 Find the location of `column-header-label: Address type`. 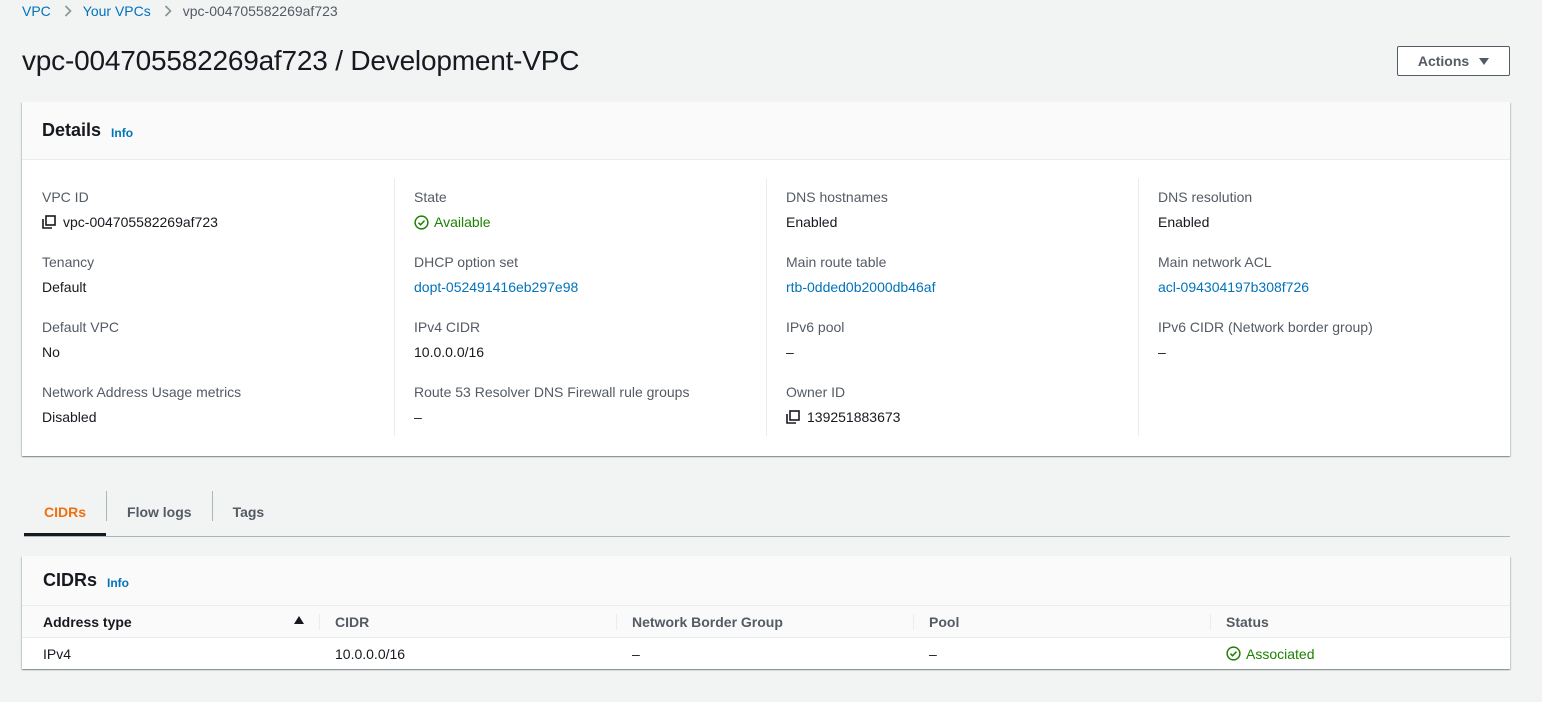

column-header-label: Address type is located at coordinates (87, 621).